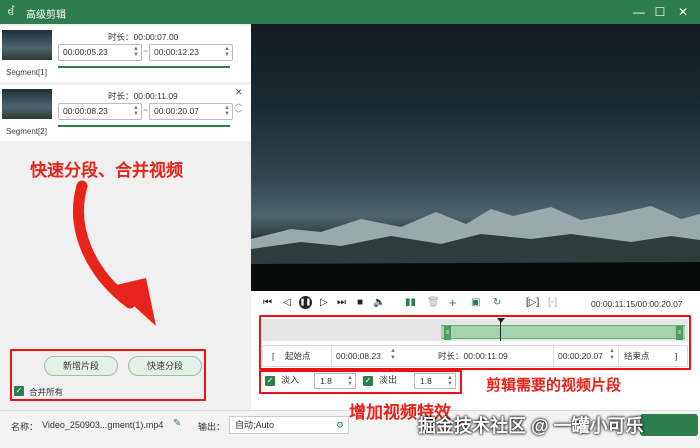 This screenshot has height=448, width=700. I want to click on fade-out-checkbox: ✓, so click(368, 381).